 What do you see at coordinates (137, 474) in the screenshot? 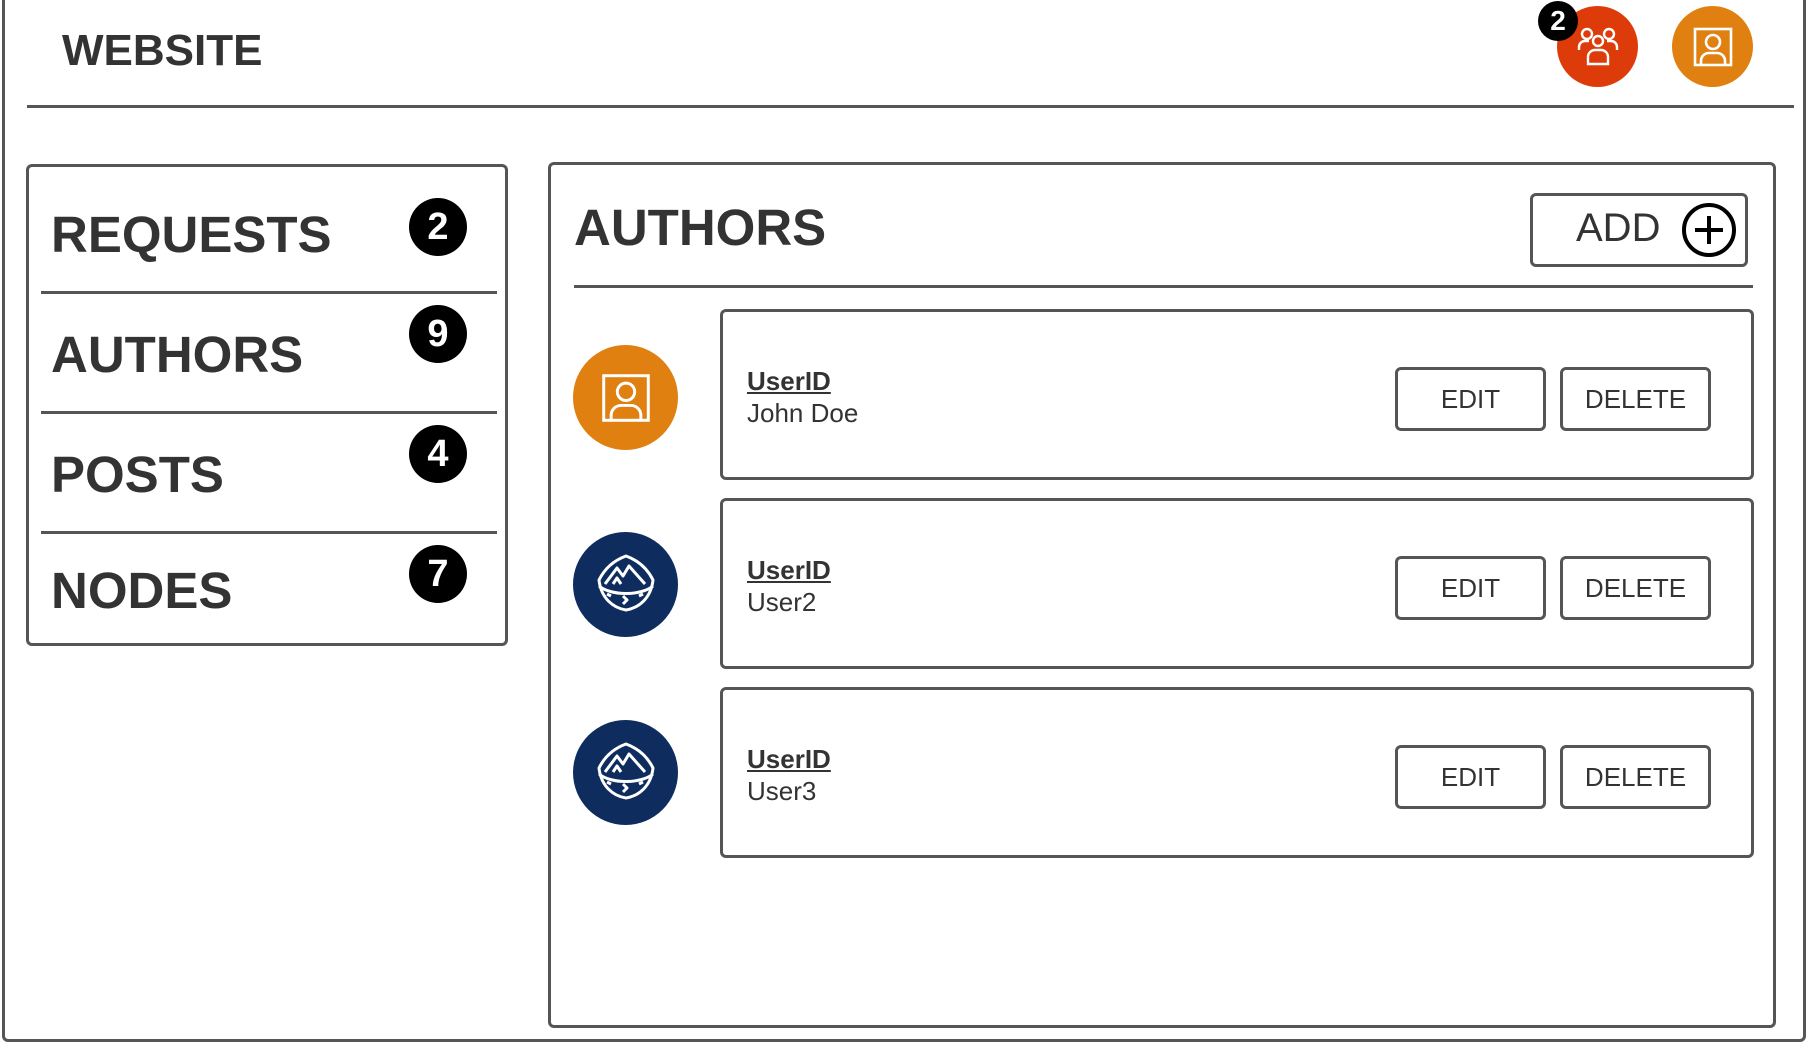
I see `sidebar-item-label: POSTS` at bounding box center [137, 474].